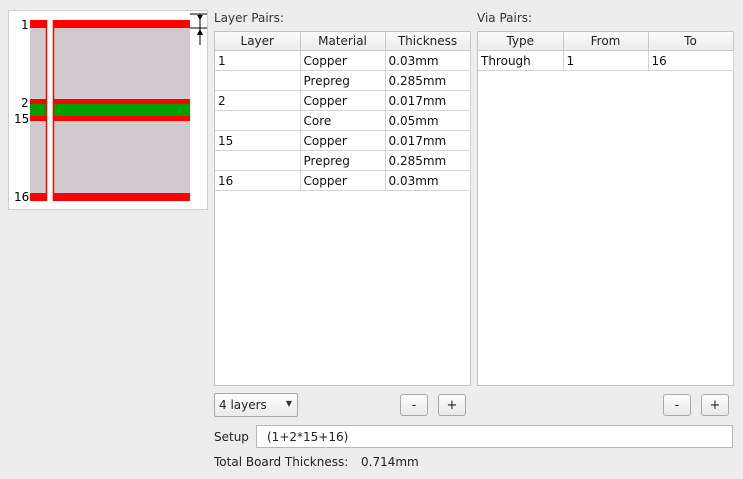 The height and width of the screenshot is (479, 743). What do you see at coordinates (38, 110) in the screenshot?
I see `core-left` at bounding box center [38, 110].